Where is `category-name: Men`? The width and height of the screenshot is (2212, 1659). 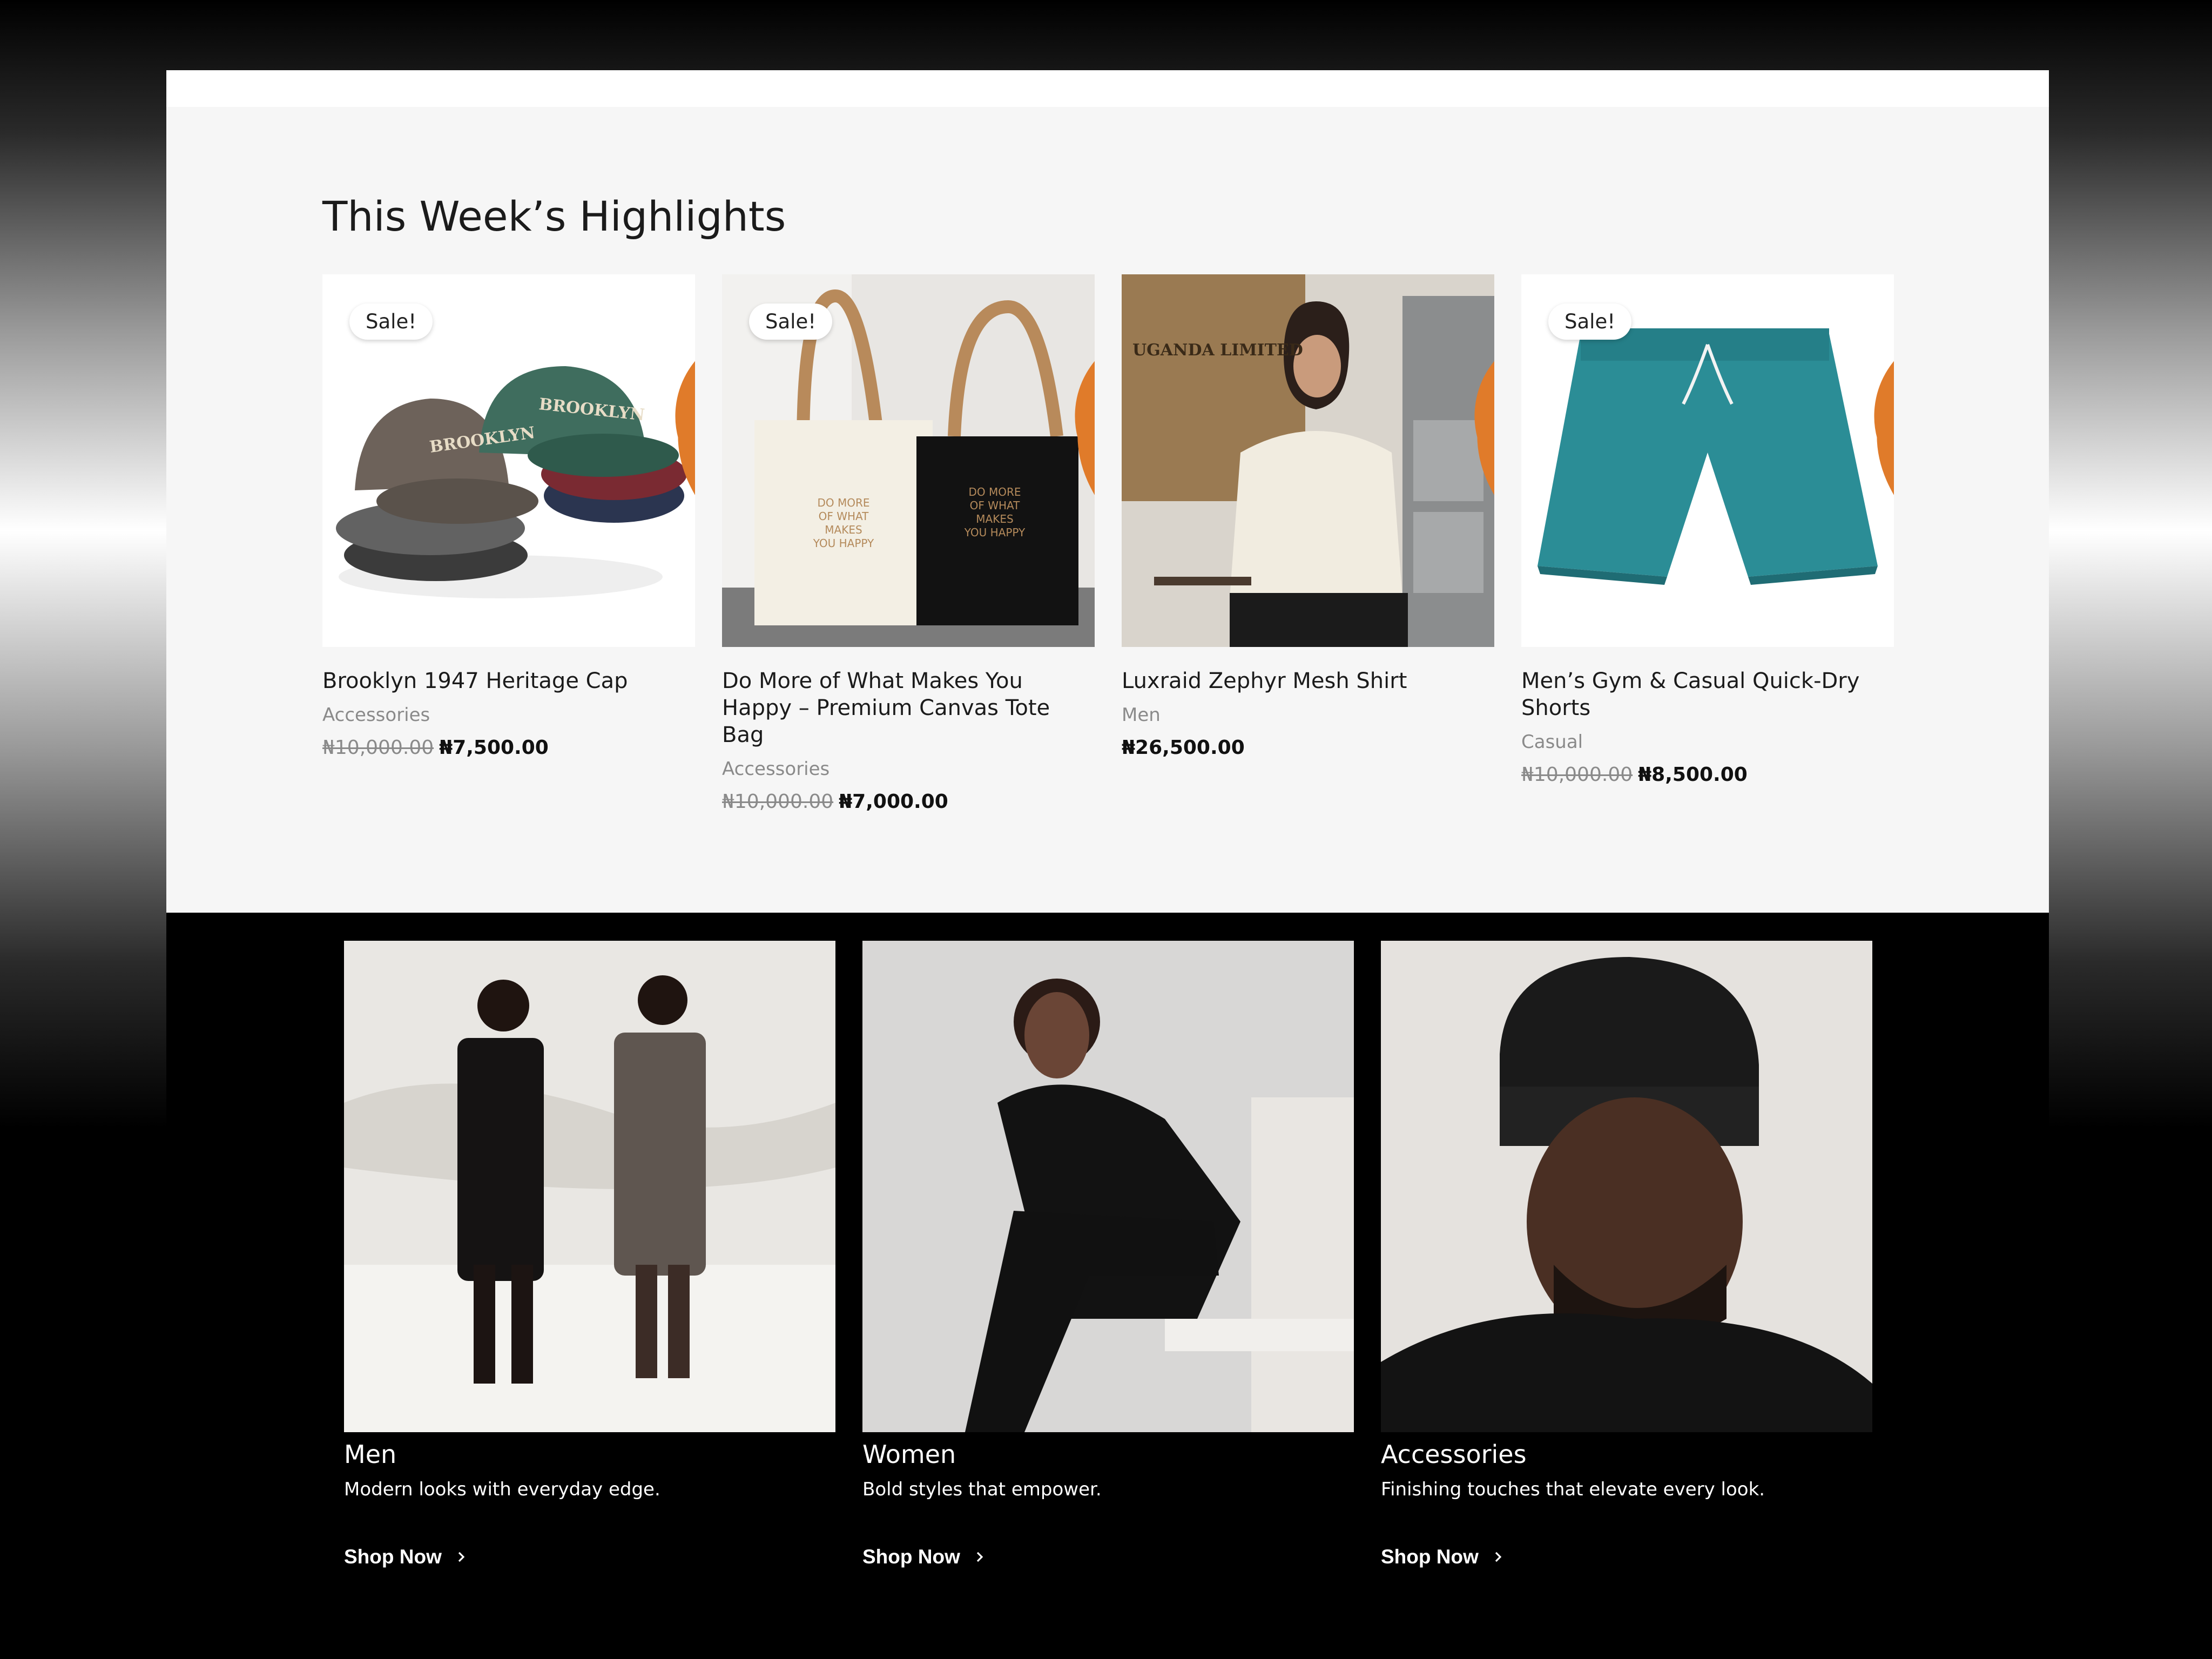
category-name: Men is located at coordinates (589, 1454).